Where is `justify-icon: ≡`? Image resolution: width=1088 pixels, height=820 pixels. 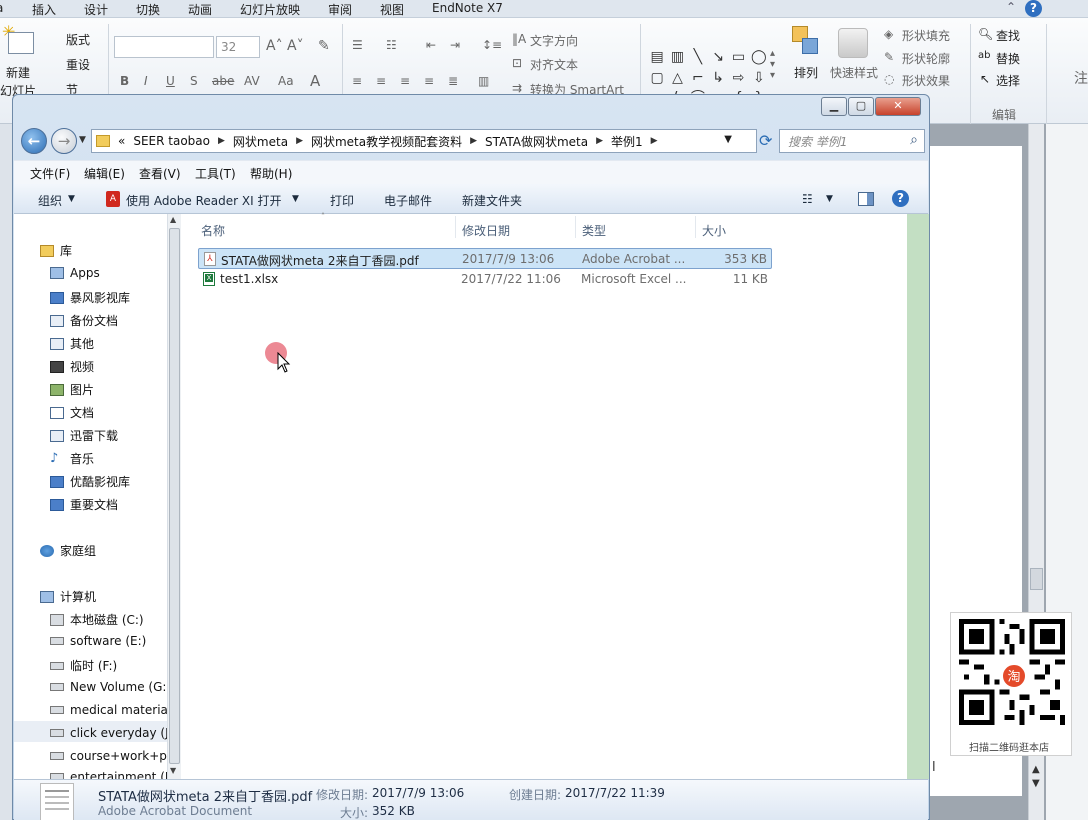 justify-icon: ≡ is located at coordinates (429, 81).